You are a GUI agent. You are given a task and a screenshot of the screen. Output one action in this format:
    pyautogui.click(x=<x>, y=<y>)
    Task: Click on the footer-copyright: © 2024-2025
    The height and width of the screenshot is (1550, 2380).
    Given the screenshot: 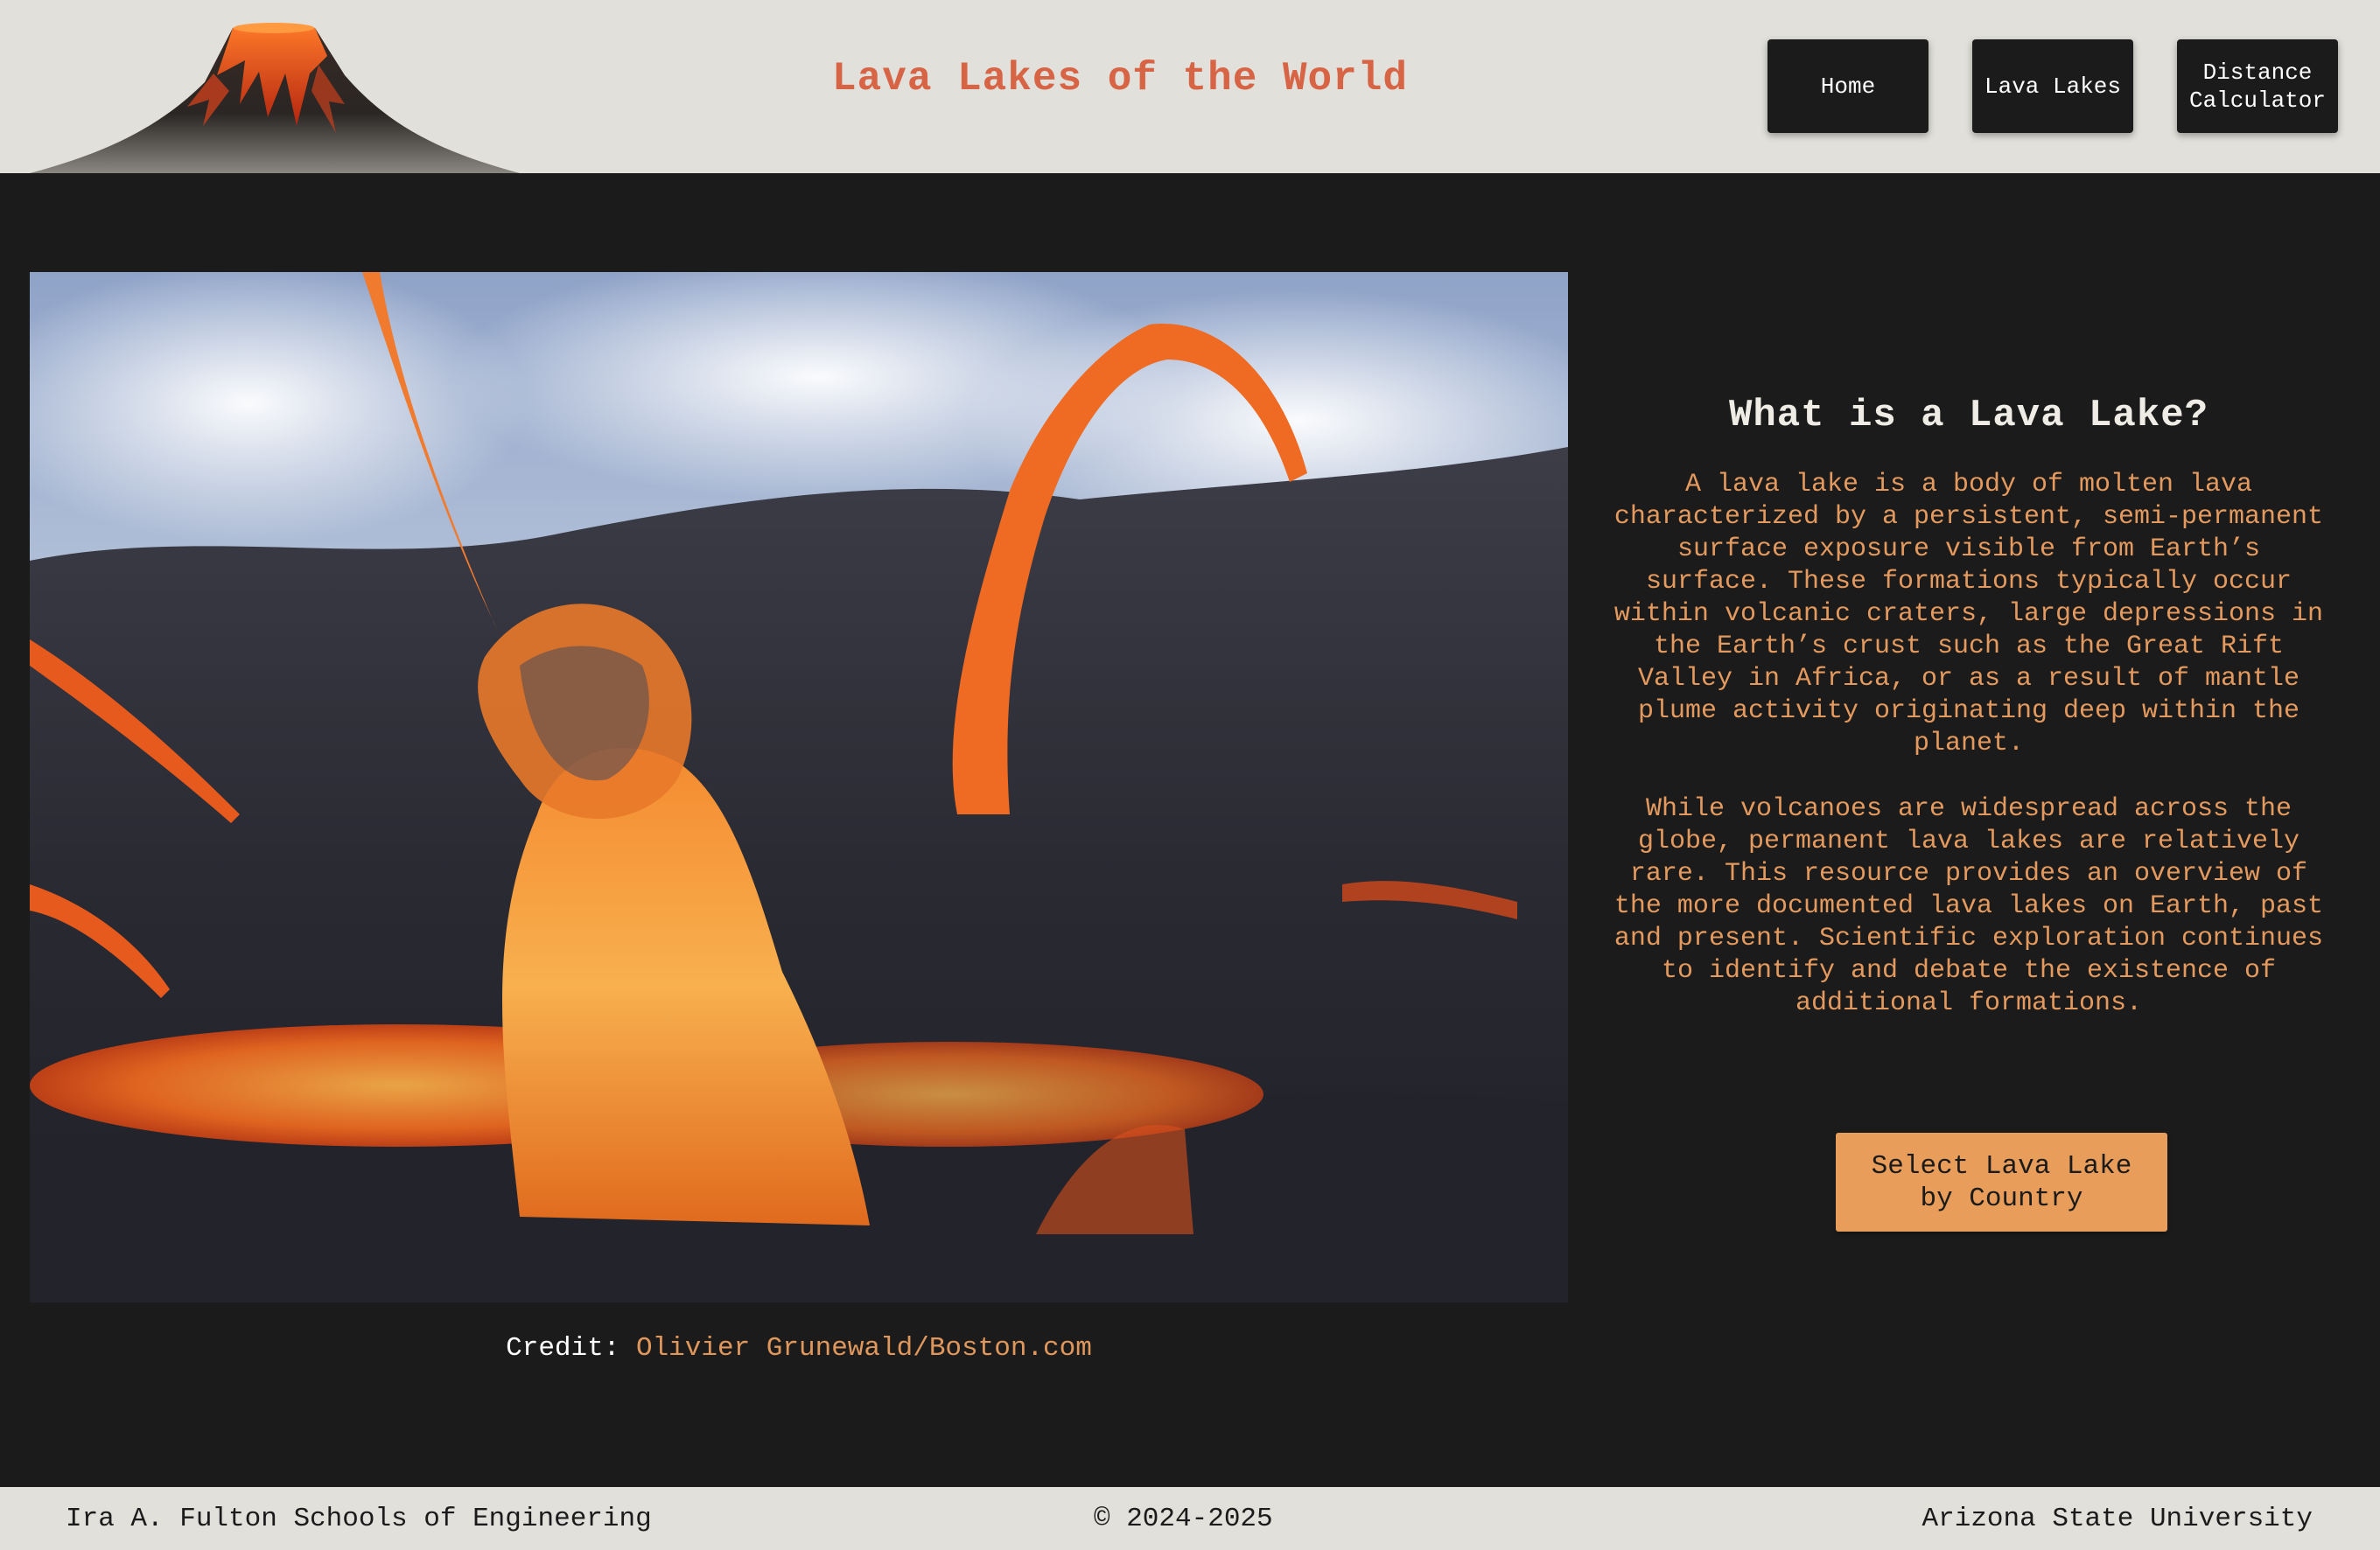 What is the action you would take?
    pyautogui.click(x=1183, y=1519)
    